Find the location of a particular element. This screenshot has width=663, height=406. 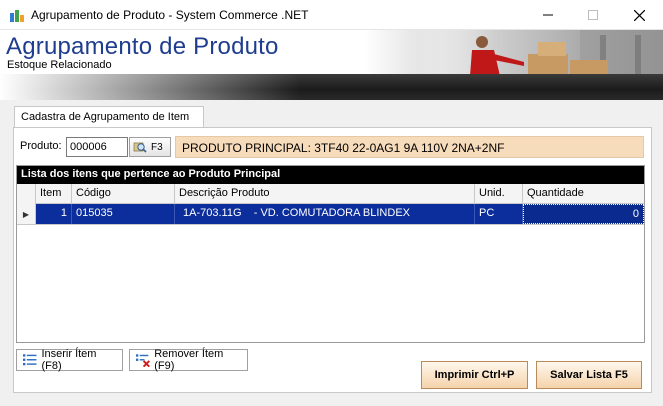

search-icon is located at coordinates (140, 147).